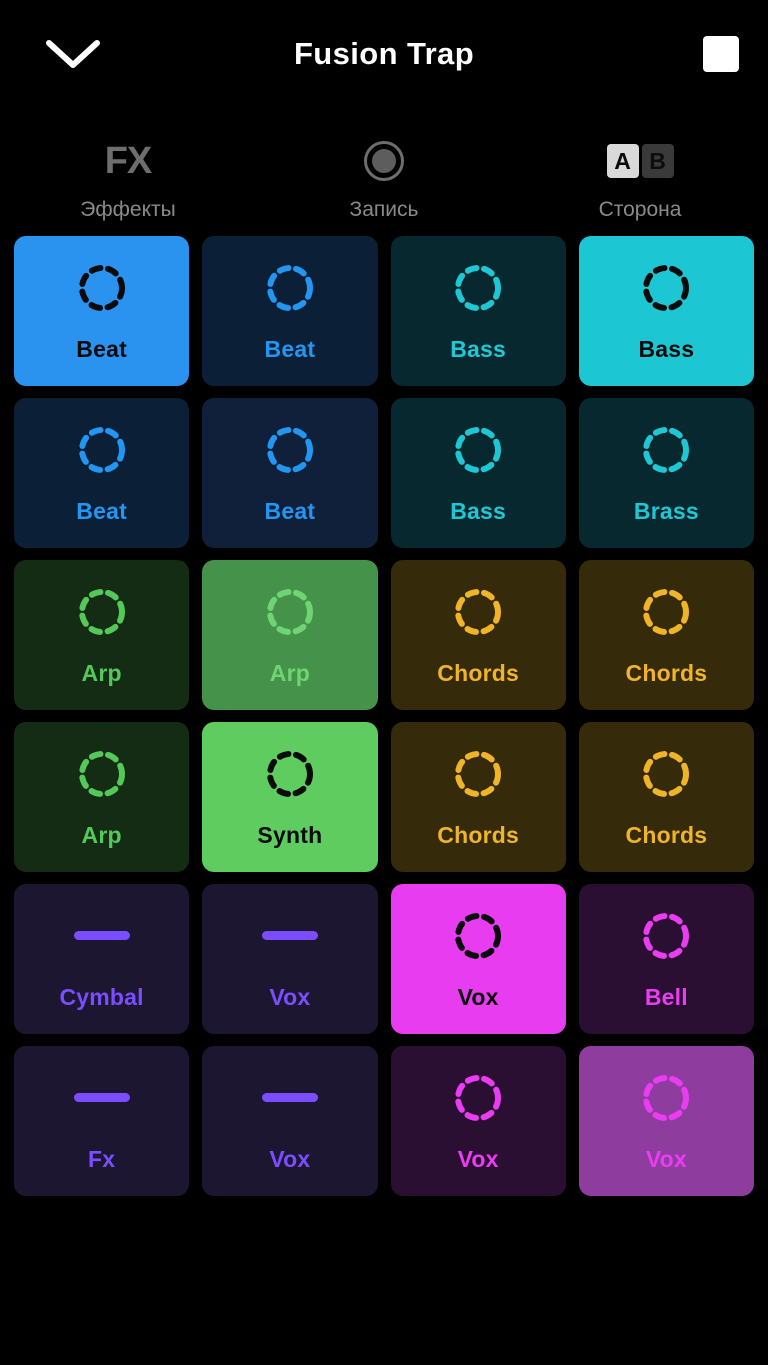 Image resolution: width=768 pixels, height=1365 pixels. I want to click on side-a-chip: A, so click(622, 161).